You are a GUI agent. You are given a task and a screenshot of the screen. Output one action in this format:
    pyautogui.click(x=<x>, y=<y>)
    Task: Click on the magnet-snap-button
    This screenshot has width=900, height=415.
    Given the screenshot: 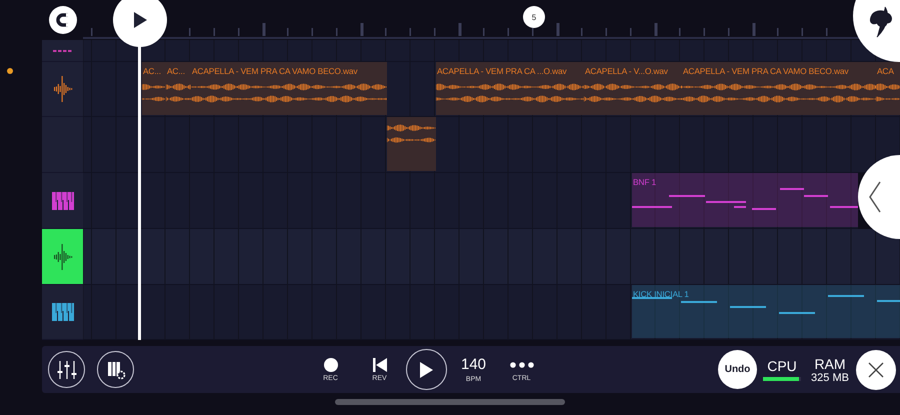 What is the action you would take?
    pyautogui.click(x=62, y=20)
    